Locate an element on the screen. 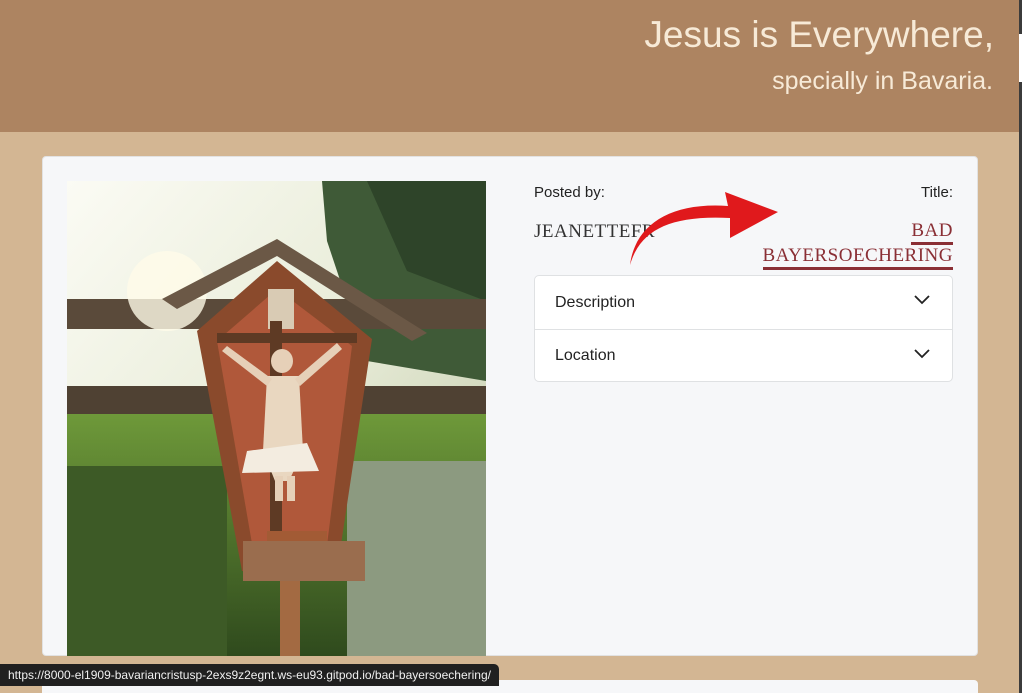 The height and width of the screenshot is (693, 1022). accordion-location: Location is located at coordinates (743, 355).